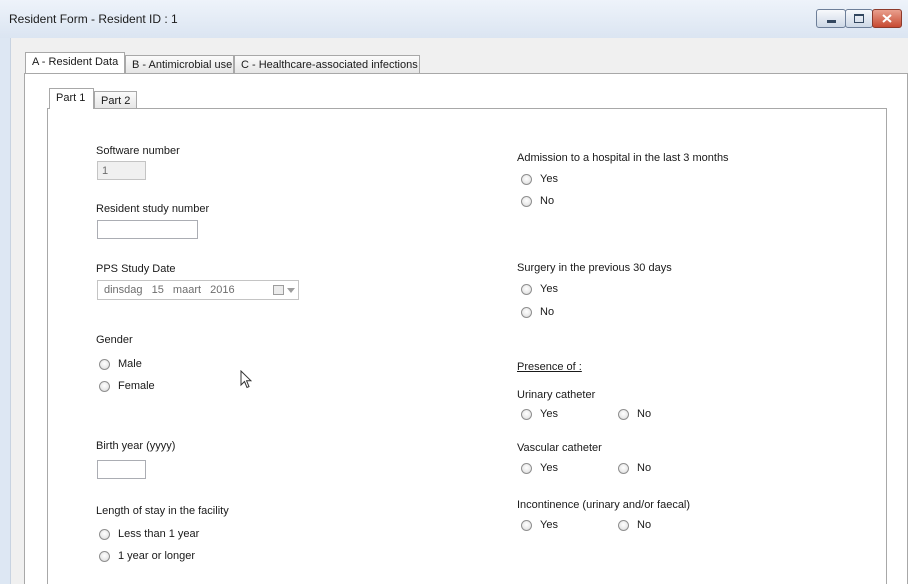  What do you see at coordinates (121, 170) in the screenshot?
I see `software-number-field` at bounding box center [121, 170].